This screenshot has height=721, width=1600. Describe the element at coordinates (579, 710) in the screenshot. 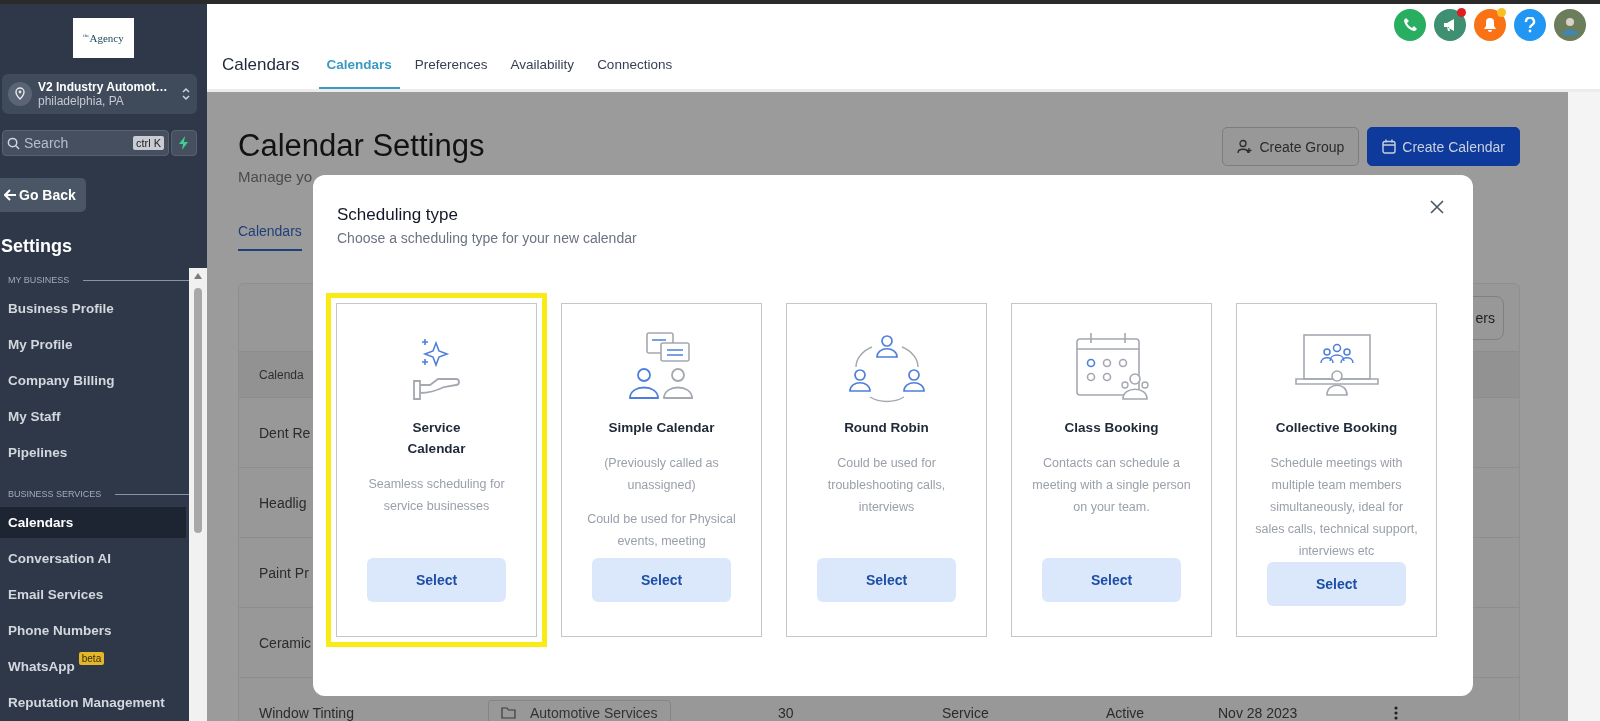

I see `group-tag: Automotive Services` at that location.